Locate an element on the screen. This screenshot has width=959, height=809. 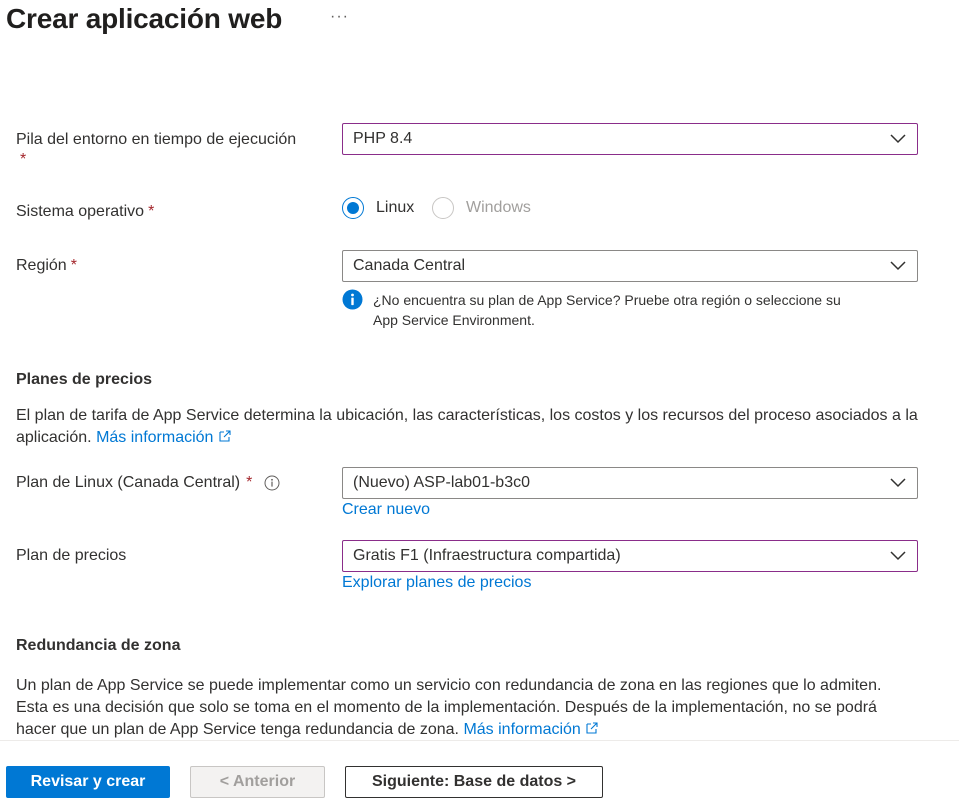
region-label: Región * is located at coordinates (46, 266).